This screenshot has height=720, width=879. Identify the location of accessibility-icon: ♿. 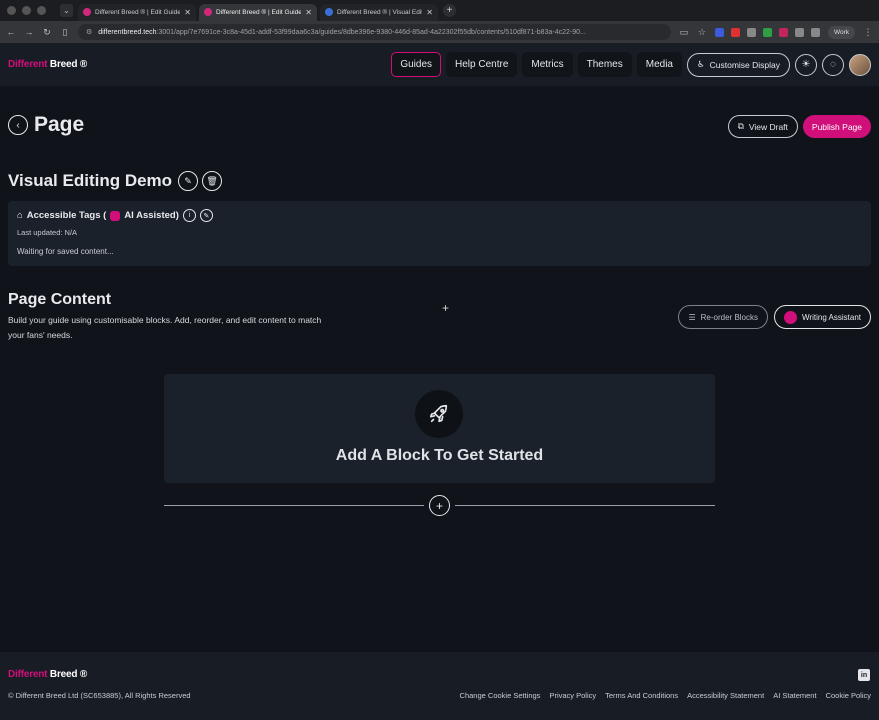
(700, 64).